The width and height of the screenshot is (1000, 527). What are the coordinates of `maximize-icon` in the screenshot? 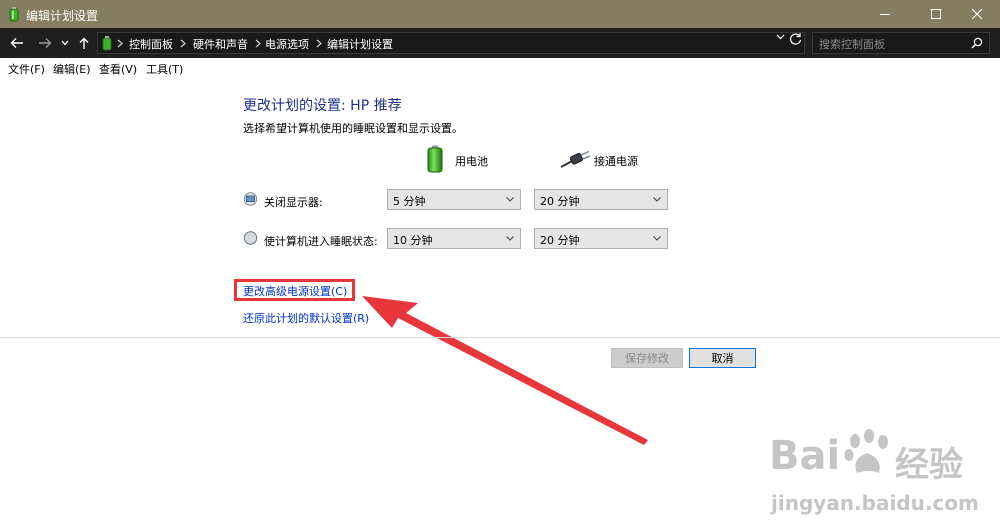 It's located at (936, 14).